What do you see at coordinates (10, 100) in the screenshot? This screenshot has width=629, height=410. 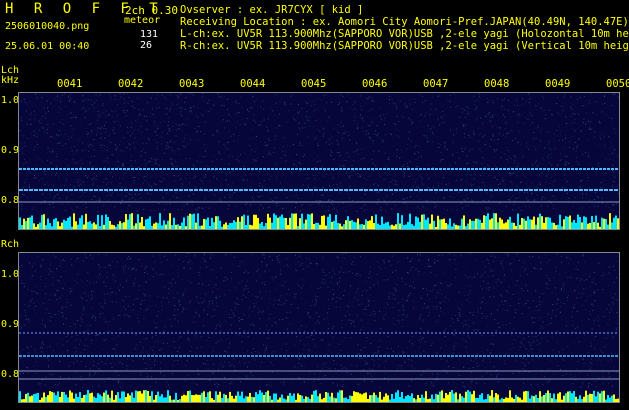 I see `lch-tick-1-0: 1.0` at bounding box center [10, 100].